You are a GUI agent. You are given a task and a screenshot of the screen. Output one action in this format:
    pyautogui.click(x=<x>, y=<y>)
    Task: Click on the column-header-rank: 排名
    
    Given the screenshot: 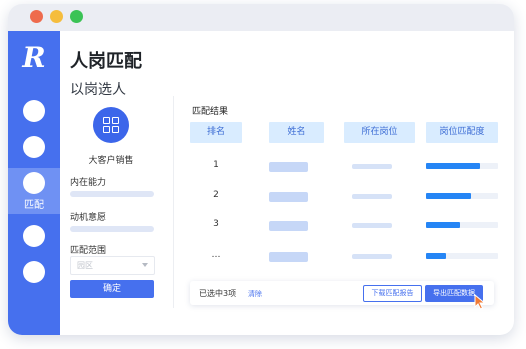 What is the action you would take?
    pyautogui.click(x=216, y=132)
    